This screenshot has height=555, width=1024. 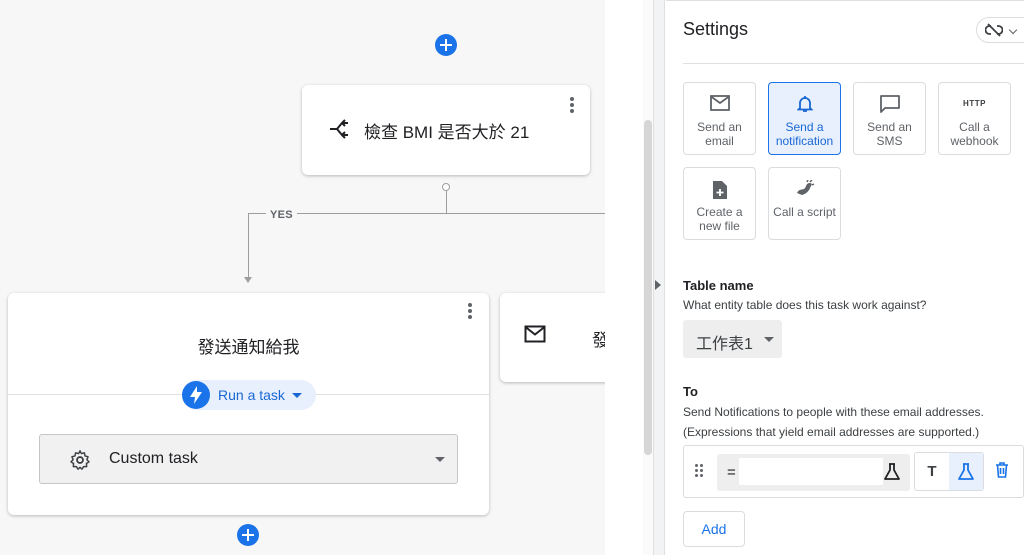 What do you see at coordinates (339, 129) in the screenshot?
I see `branch-icon` at bounding box center [339, 129].